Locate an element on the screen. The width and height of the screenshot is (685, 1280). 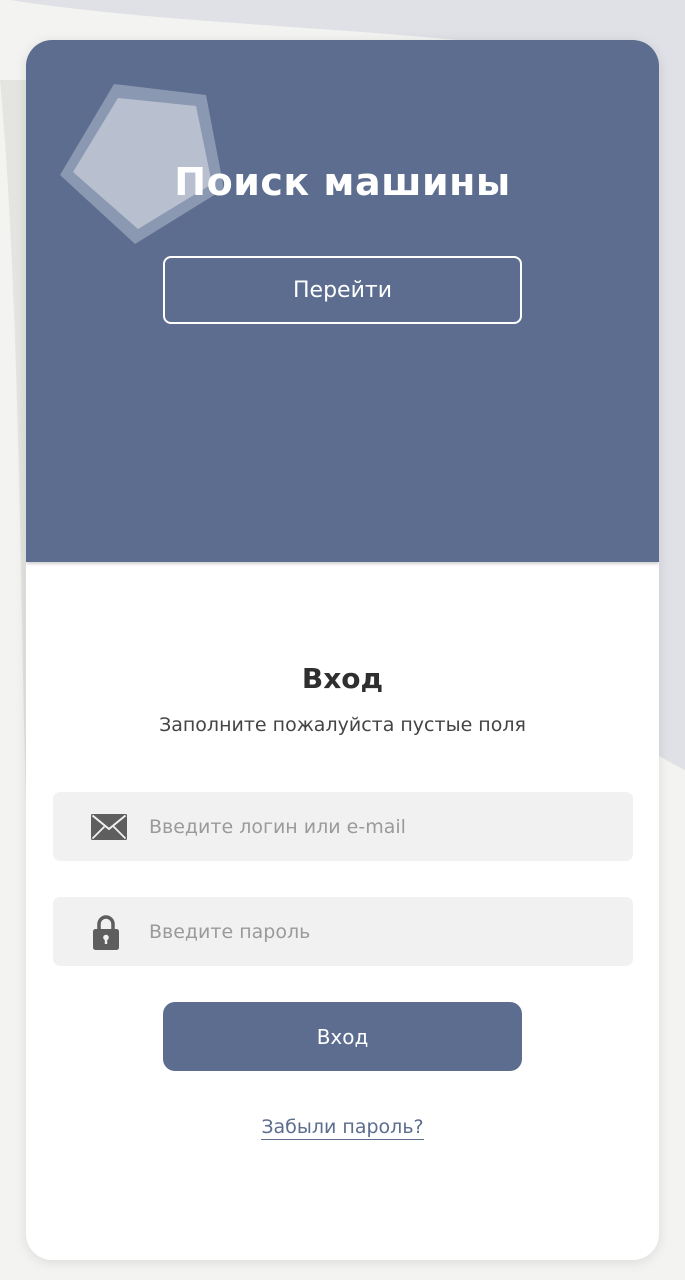
login-submit-button: Вход is located at coordinates (342, 1036).